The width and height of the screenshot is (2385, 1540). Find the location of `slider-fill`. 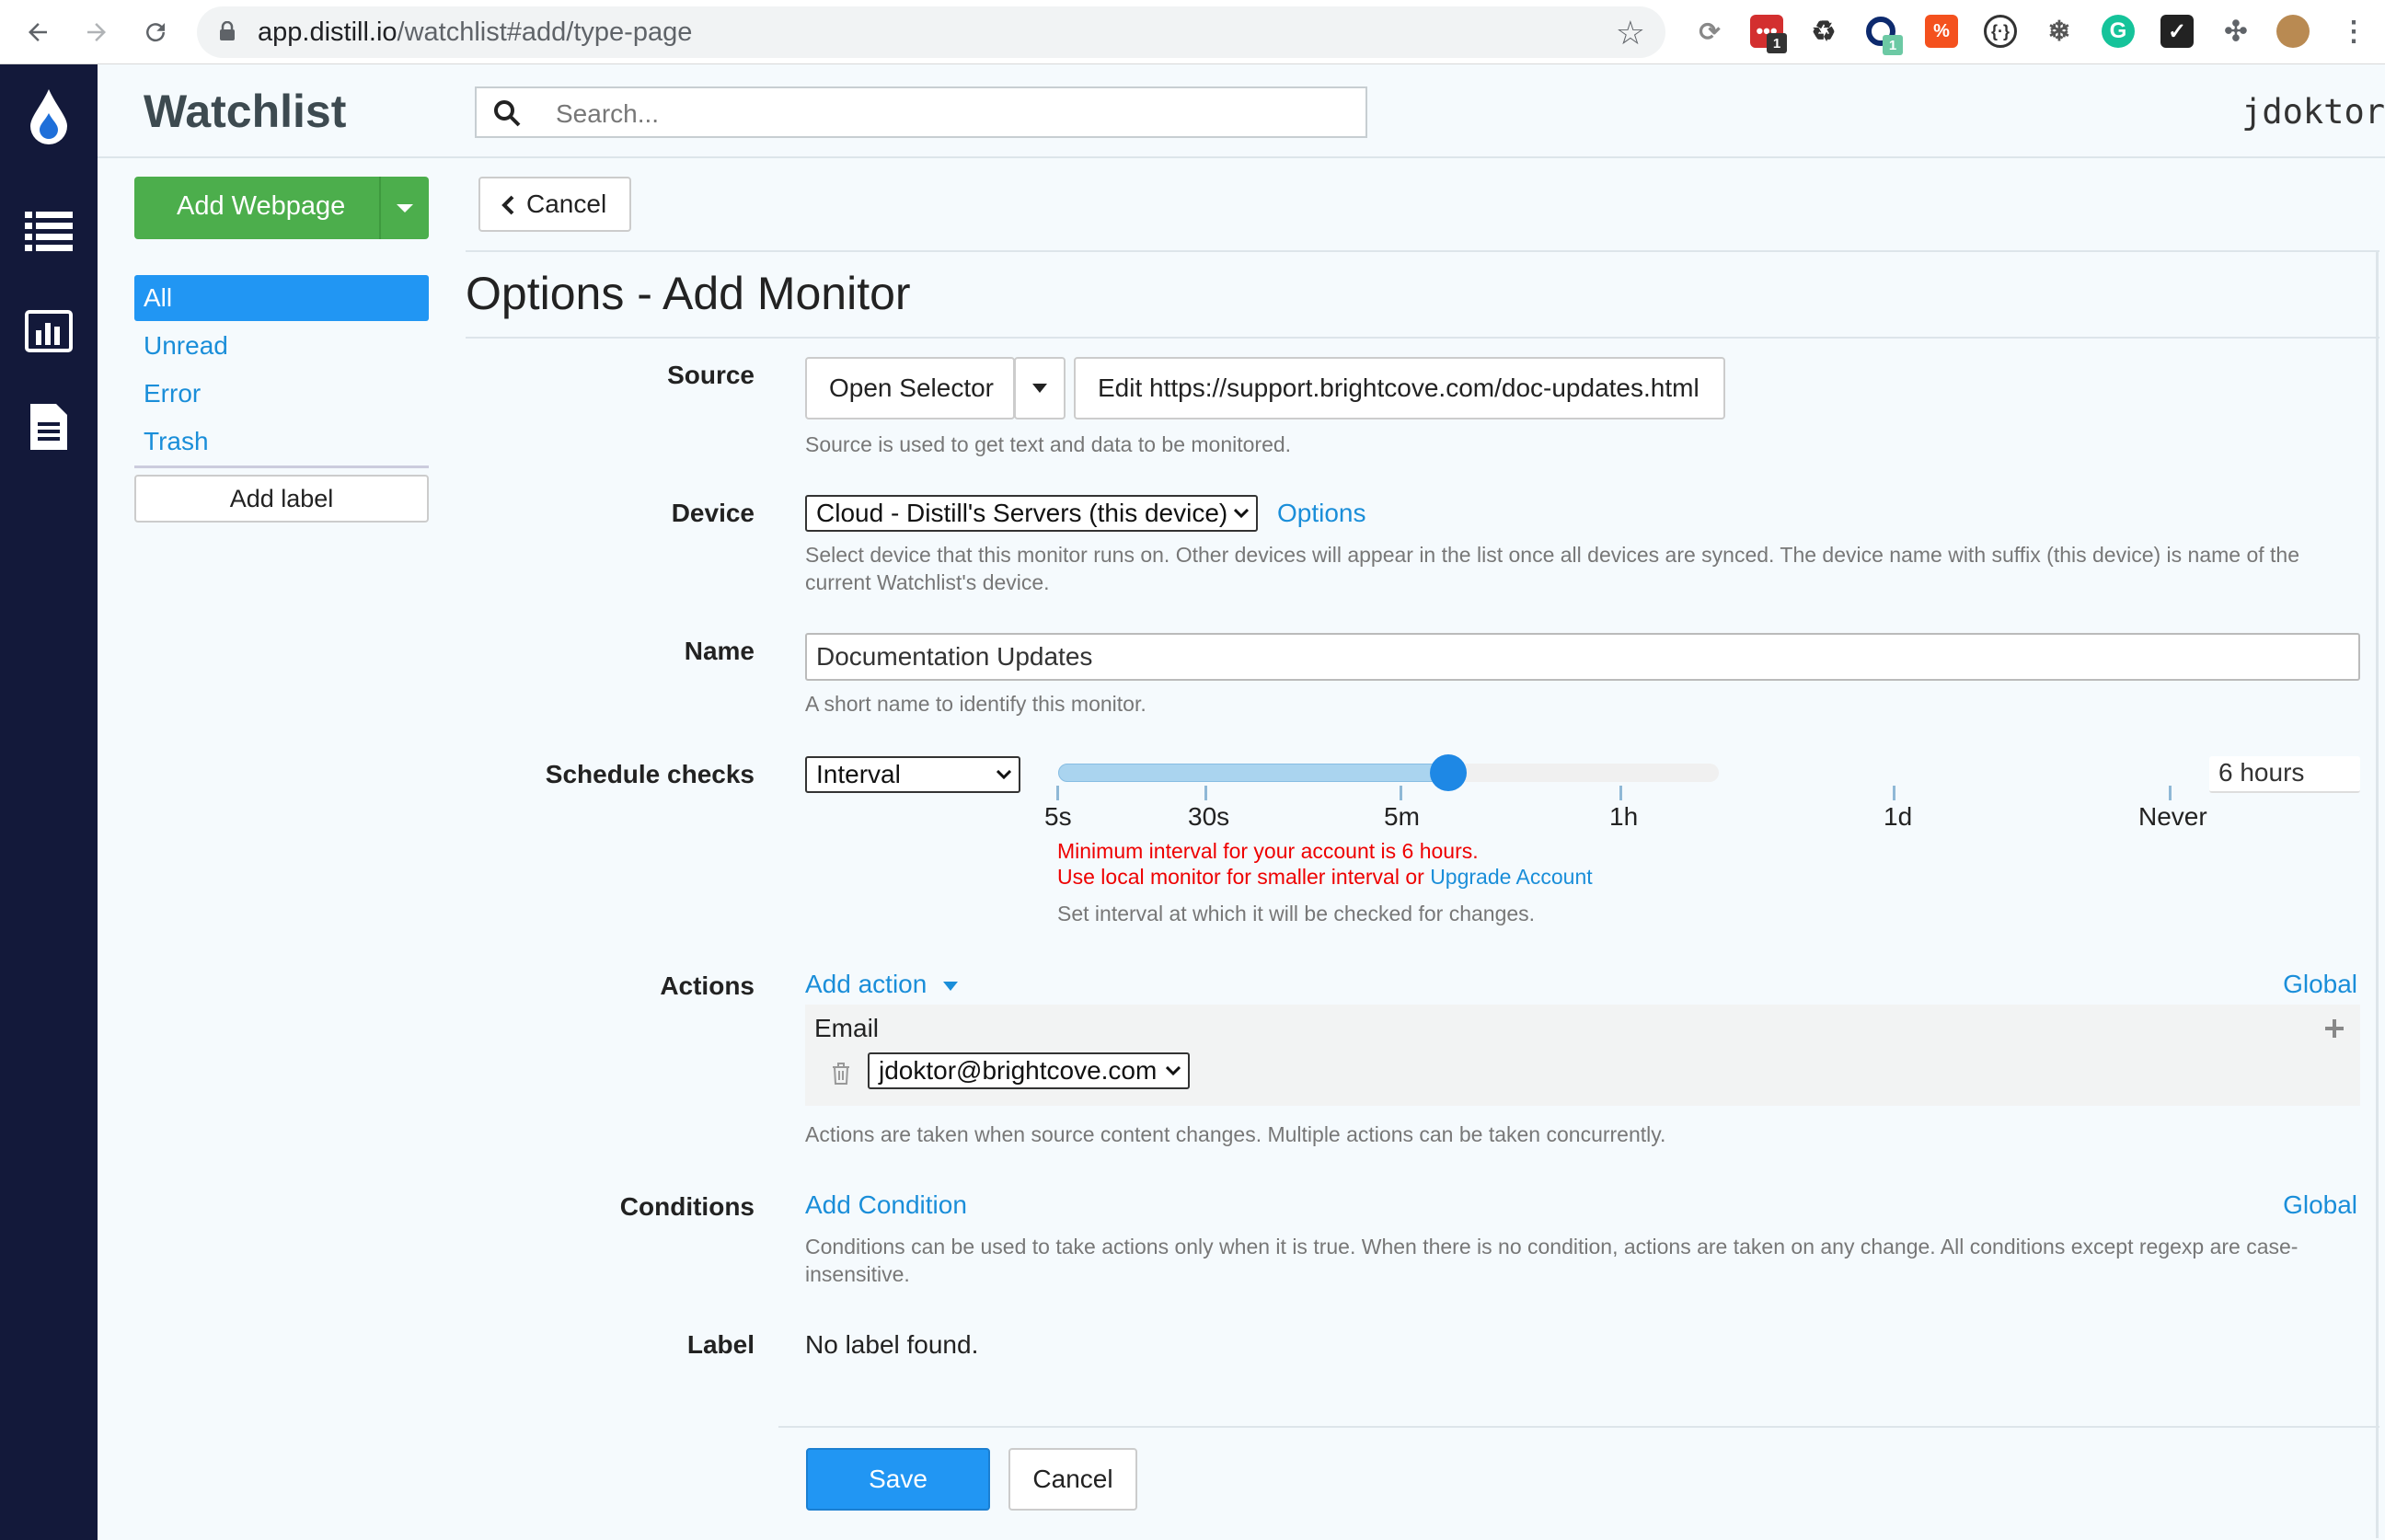

slider-fill is located at coordinates (1253, 773).